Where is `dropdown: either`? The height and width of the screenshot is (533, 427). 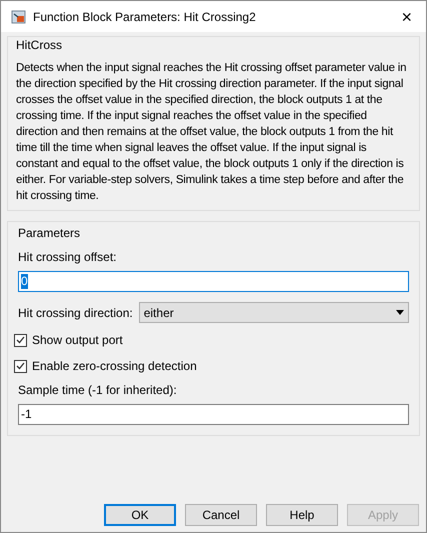 dropdown: either is located at coordinates (273, 312).